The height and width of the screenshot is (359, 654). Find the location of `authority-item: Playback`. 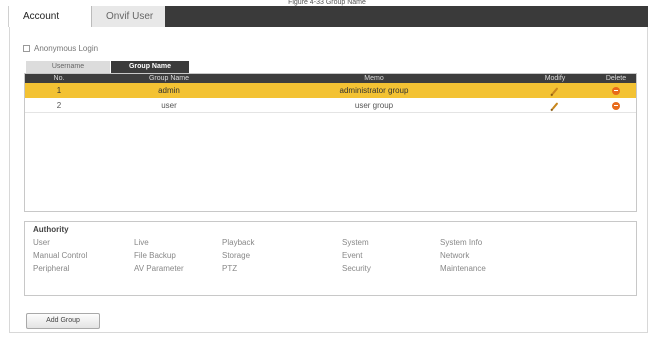

authority-item: Playback is located at coordinates (238, 242).